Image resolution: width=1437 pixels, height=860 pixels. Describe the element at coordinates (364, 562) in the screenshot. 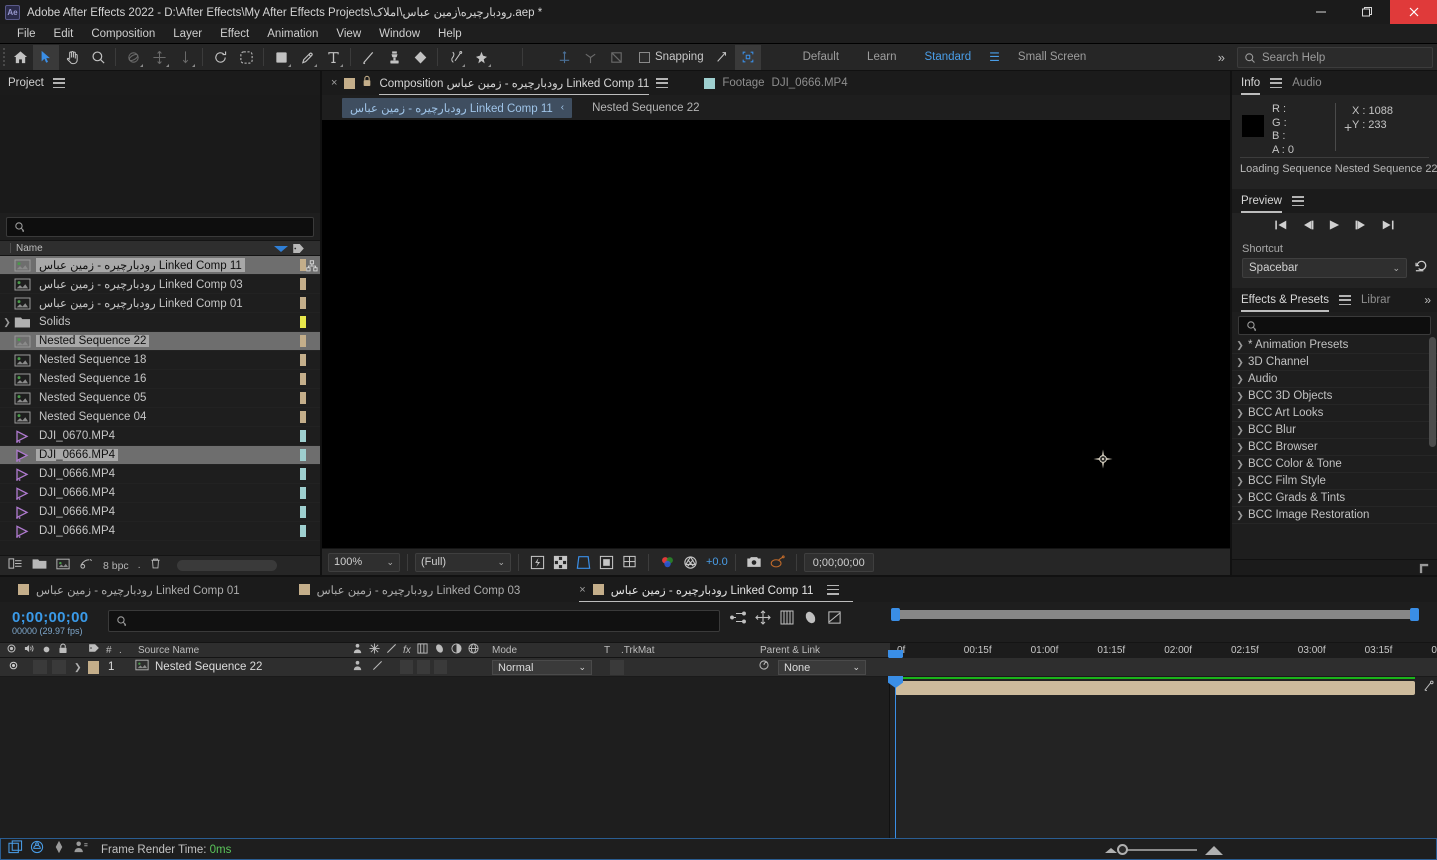

I see `zoom-level-dropdown: 100% ⌄` at that location.